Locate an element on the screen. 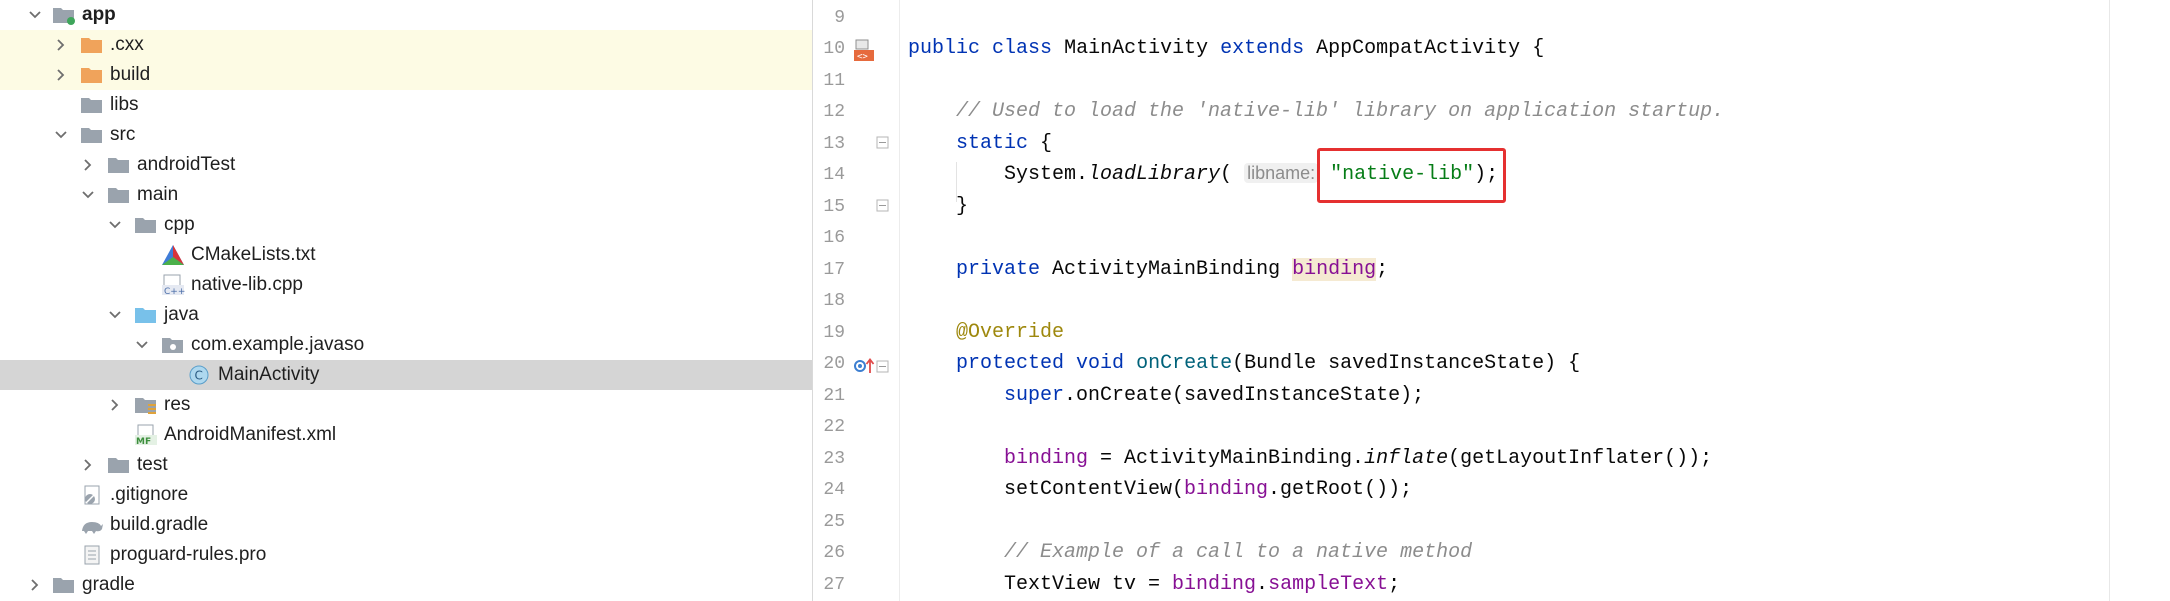 Image resolution: width=2170 pixels, height=601 pixels. override-method-icon is located at coordinates (864, 368).